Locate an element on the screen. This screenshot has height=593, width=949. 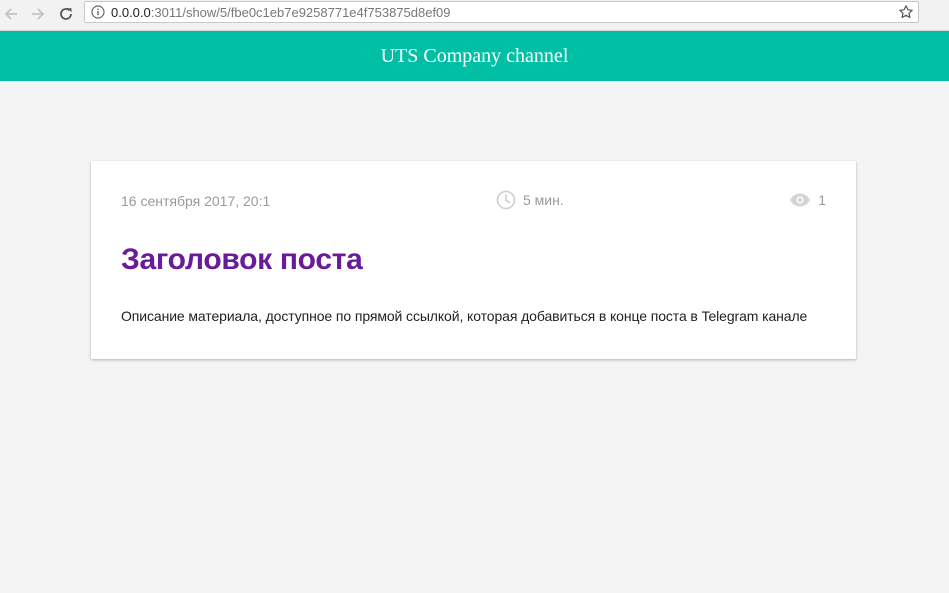
reload-button is located at coordinates (66, 14).